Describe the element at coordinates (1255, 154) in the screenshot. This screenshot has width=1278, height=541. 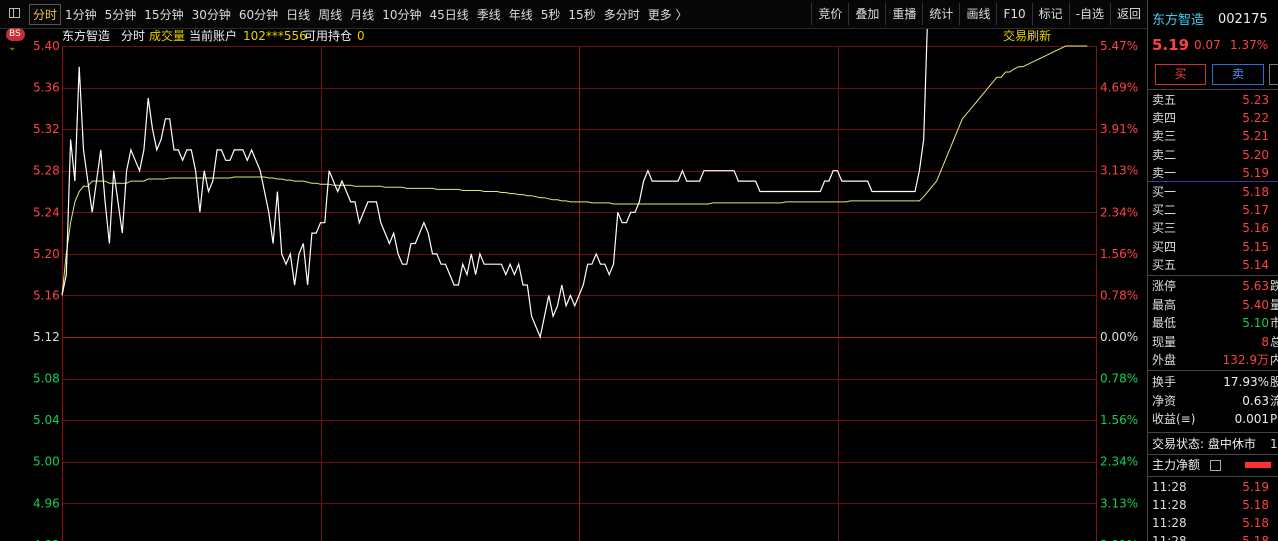
I see `ask-row-value: 5.20` at that location.